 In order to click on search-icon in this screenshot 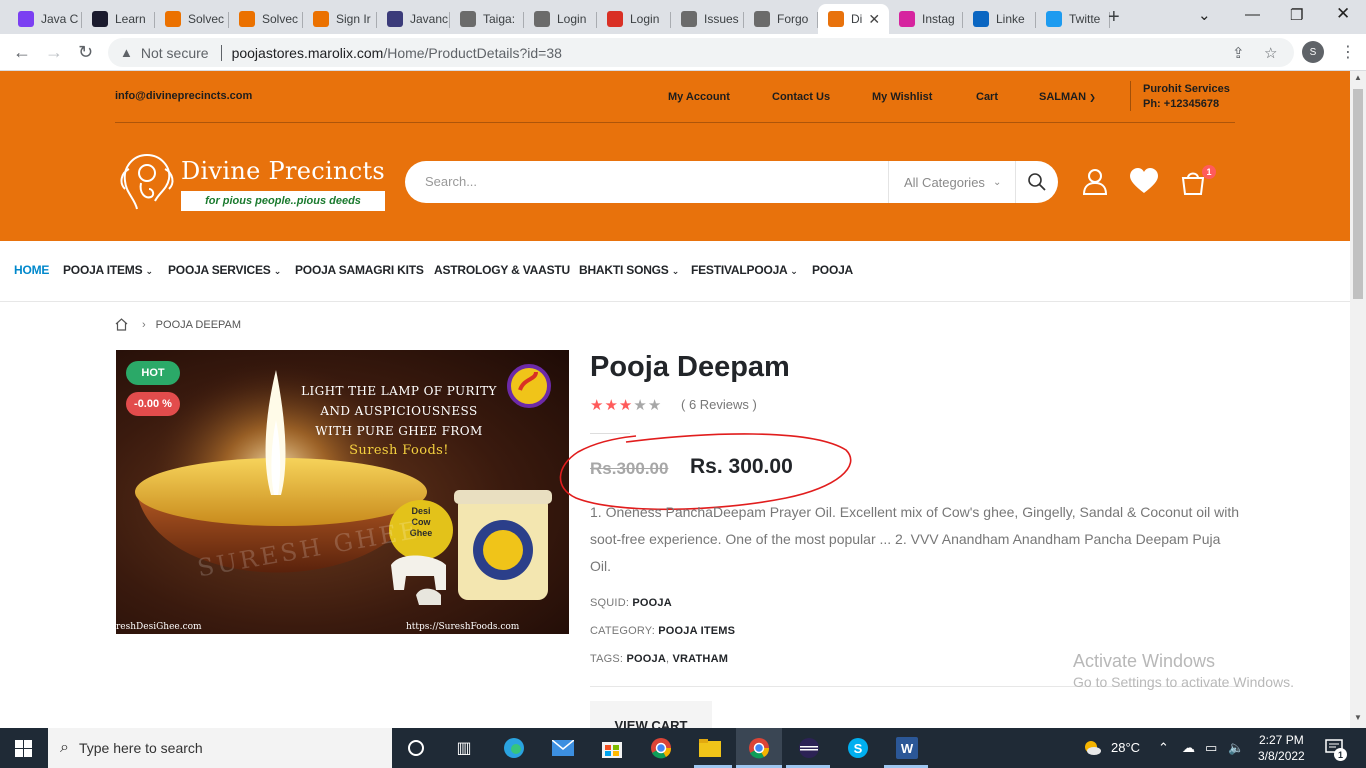, I will do `click(1037, 182)`.